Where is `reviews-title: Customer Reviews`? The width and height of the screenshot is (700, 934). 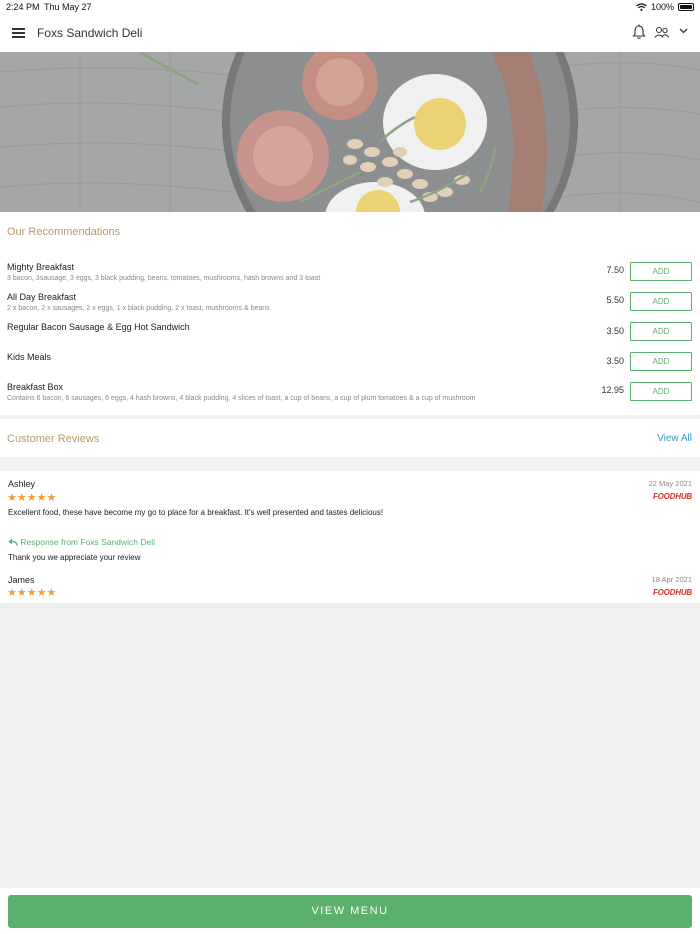 reviews-title: Customer Reviews is located at coordinates (53, 439).